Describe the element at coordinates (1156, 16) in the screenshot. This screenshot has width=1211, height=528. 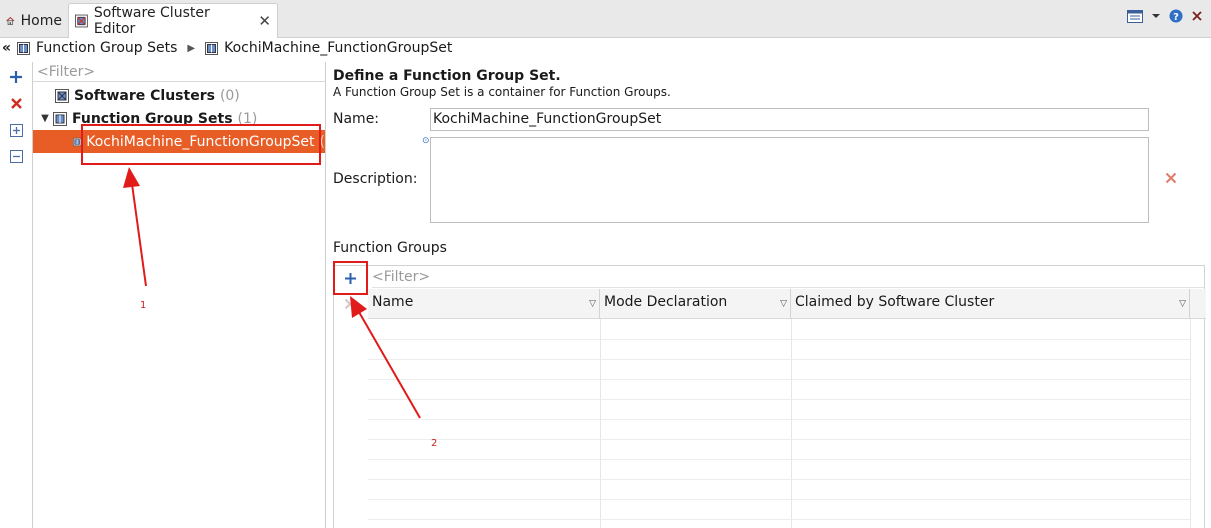
I see `chevron-down-icon` at that location.